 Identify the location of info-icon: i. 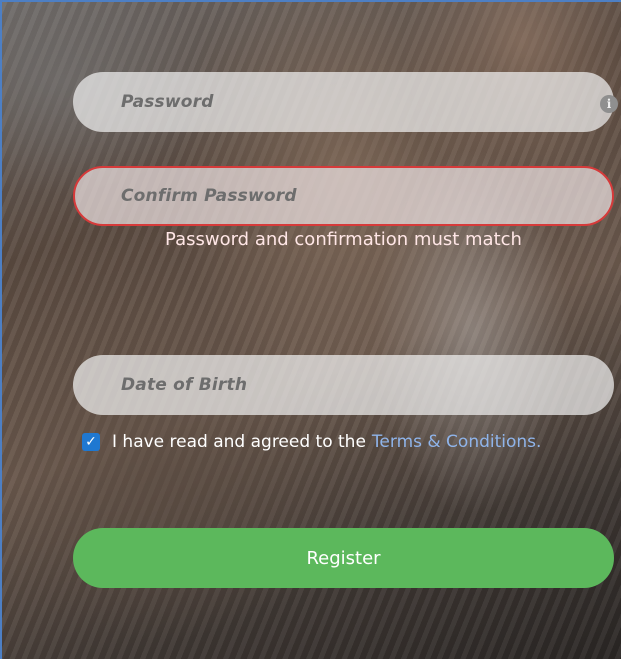
(609, 104).